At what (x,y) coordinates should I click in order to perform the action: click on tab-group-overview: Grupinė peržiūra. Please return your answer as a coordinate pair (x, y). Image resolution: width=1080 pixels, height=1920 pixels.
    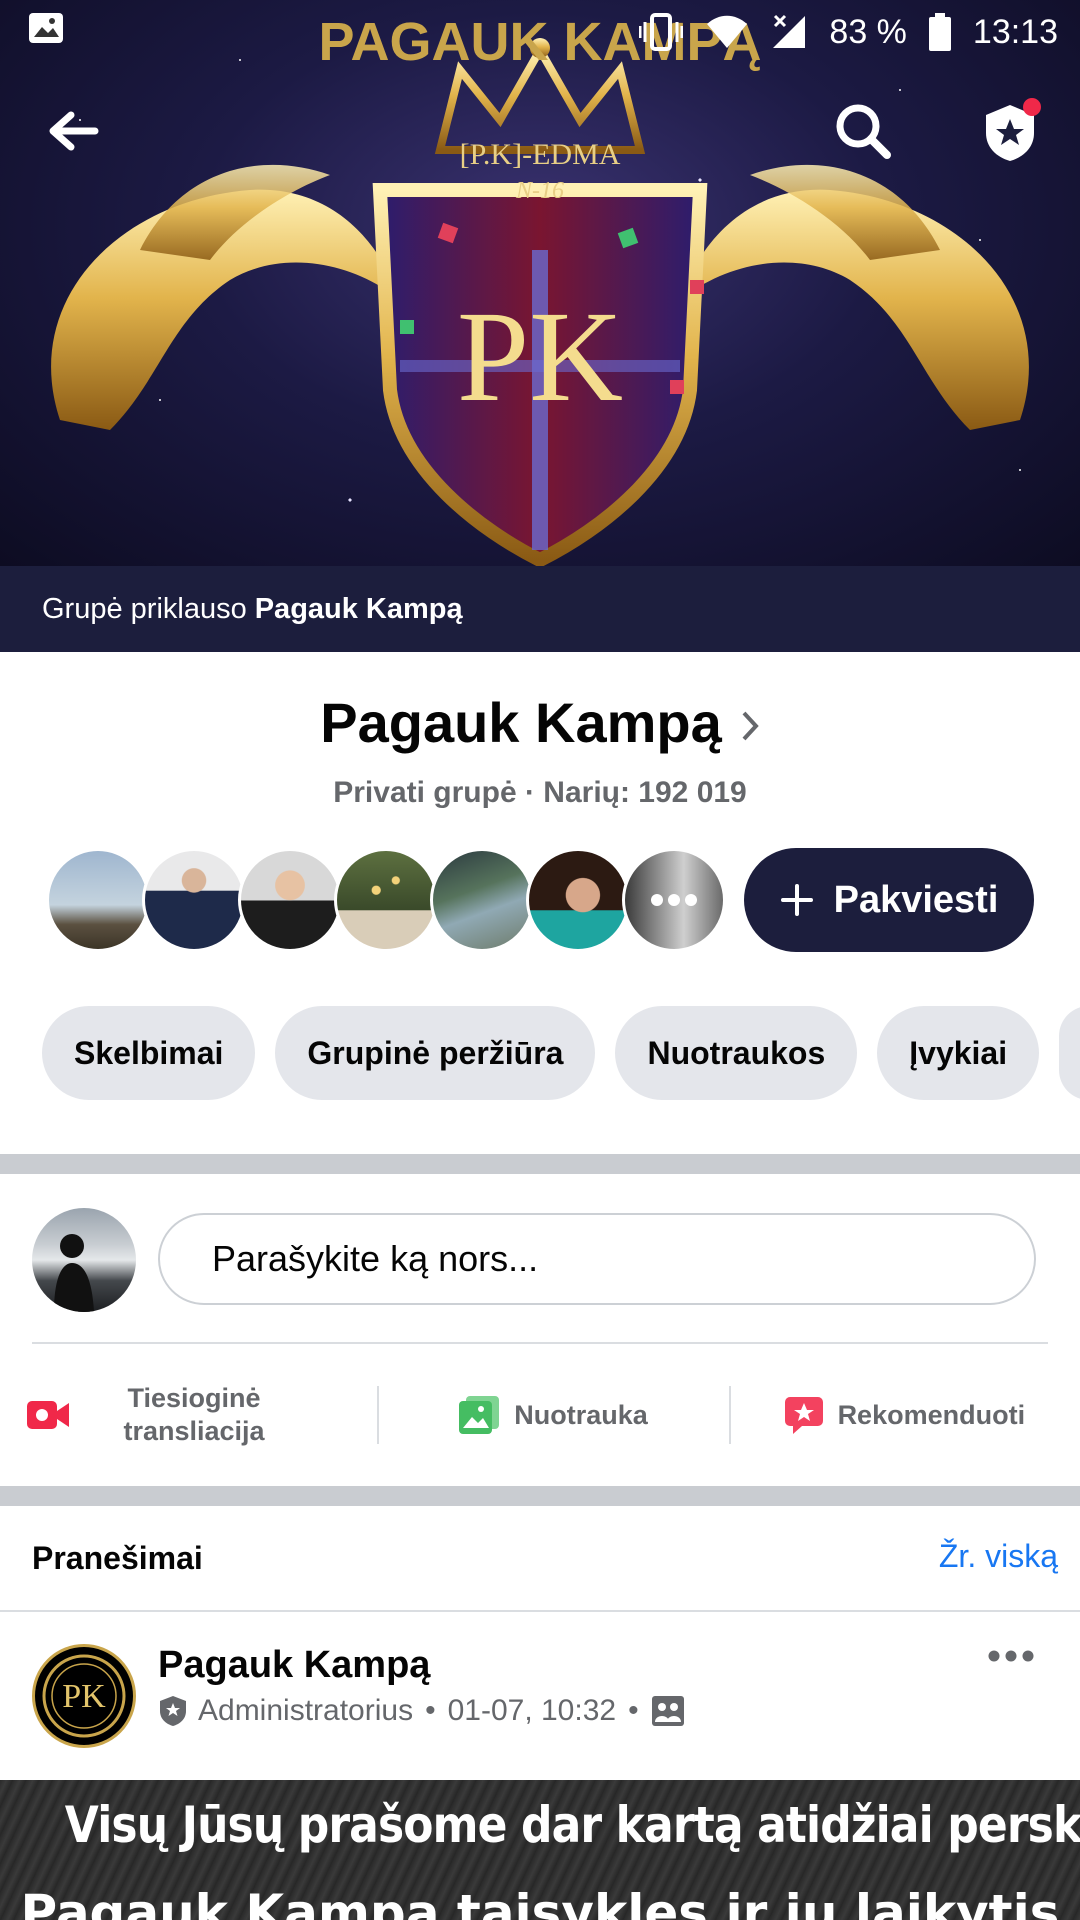
    Looking at the image, I should click on (435, 1053).